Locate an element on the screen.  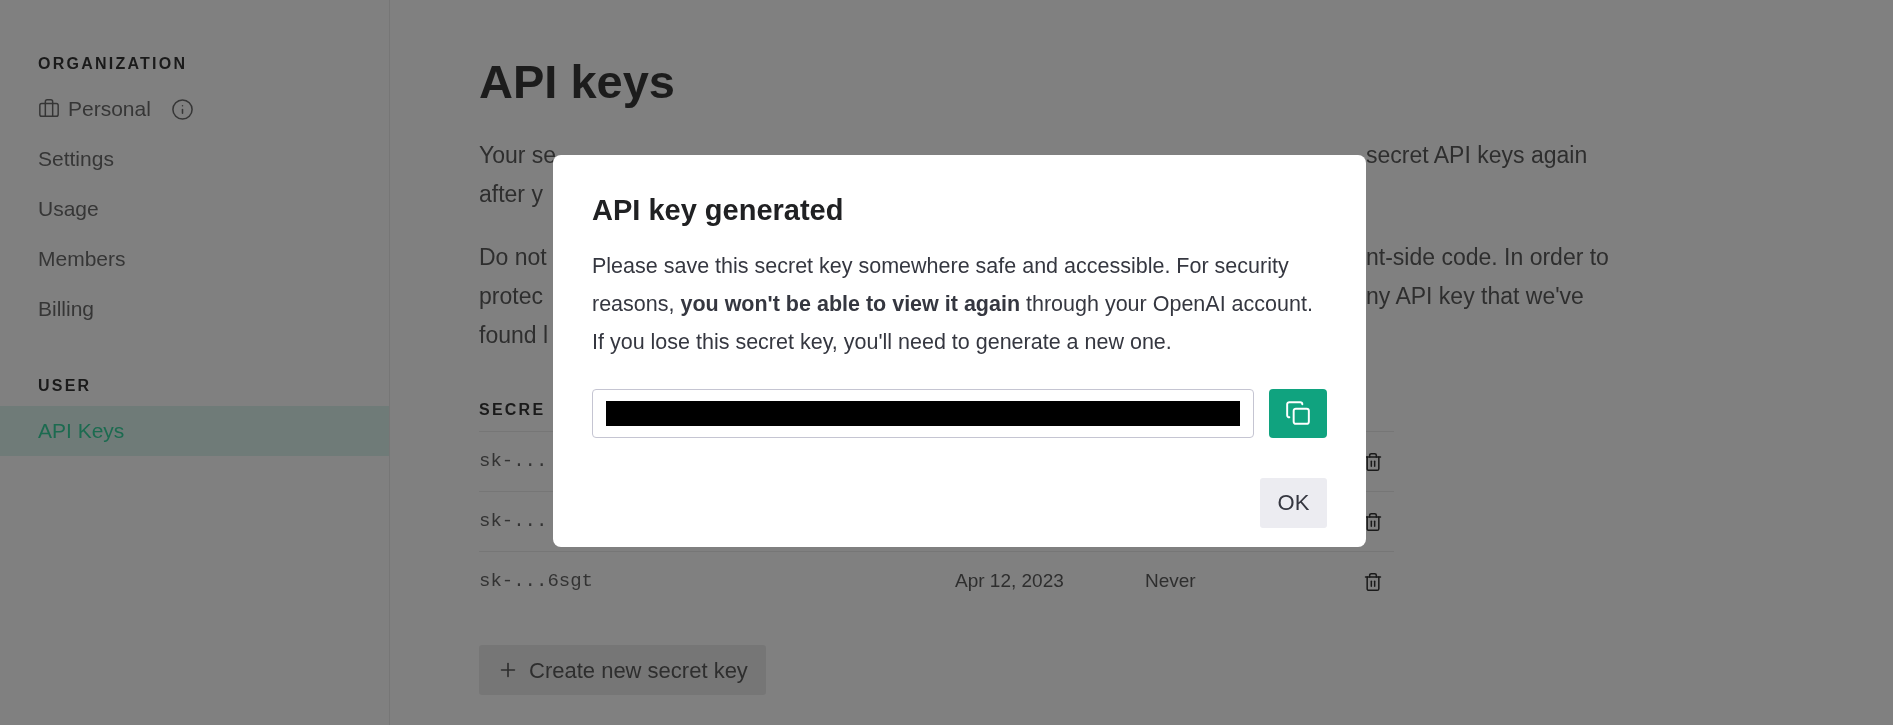
sidebar-item: Personal is located at coordinates (194, 109).